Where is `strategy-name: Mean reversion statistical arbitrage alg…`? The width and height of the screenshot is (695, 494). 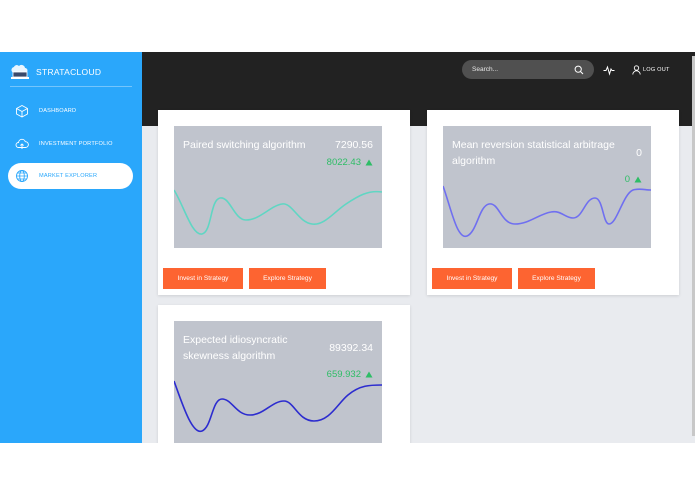 strategy-name: Mean reversion statistical arbitrage alg… is located at coordinates (533, 153).